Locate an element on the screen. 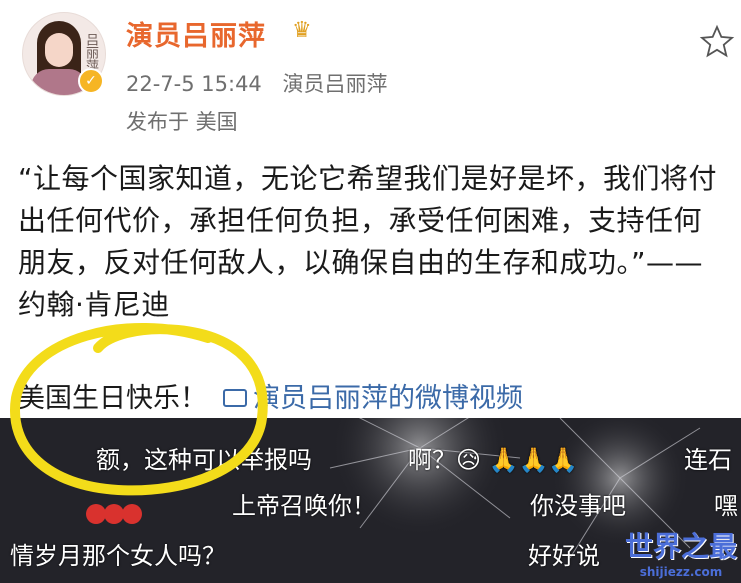 The width and height of the screenshot is (741, 583). danmu-comment: 嘿 is located at coordinates (726, 506).